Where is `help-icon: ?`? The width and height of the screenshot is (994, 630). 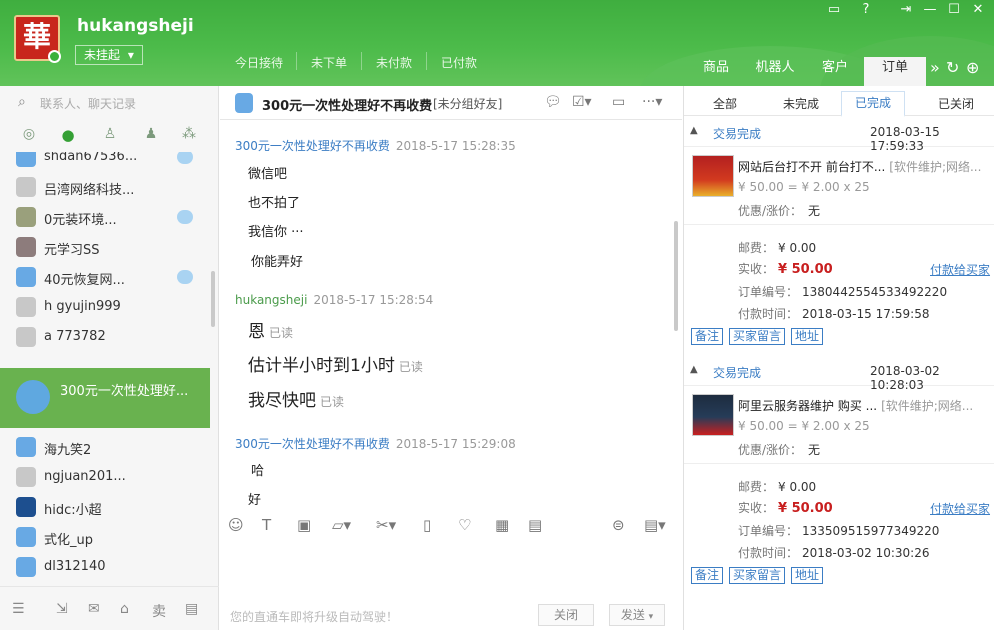 help-icon: ? is located at coordinates (866, 9).